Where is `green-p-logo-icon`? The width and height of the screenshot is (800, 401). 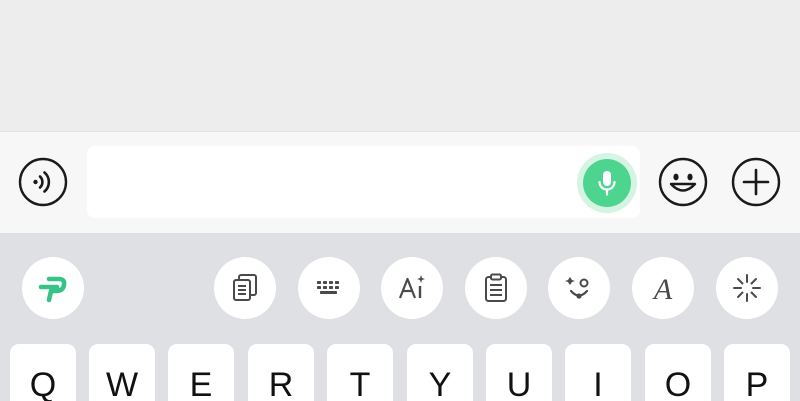 green-p-logo-icon is located at coordinates (52, 289).